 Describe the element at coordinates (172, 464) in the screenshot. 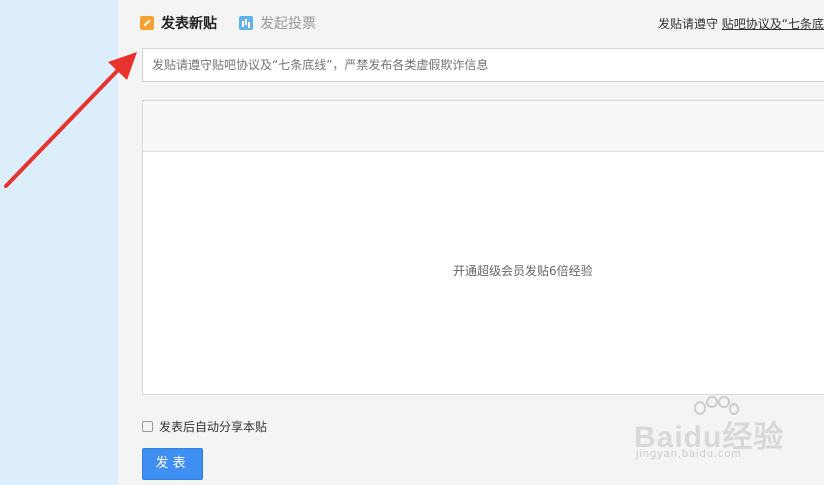

I see `submit-post-button: 发表` at that location.